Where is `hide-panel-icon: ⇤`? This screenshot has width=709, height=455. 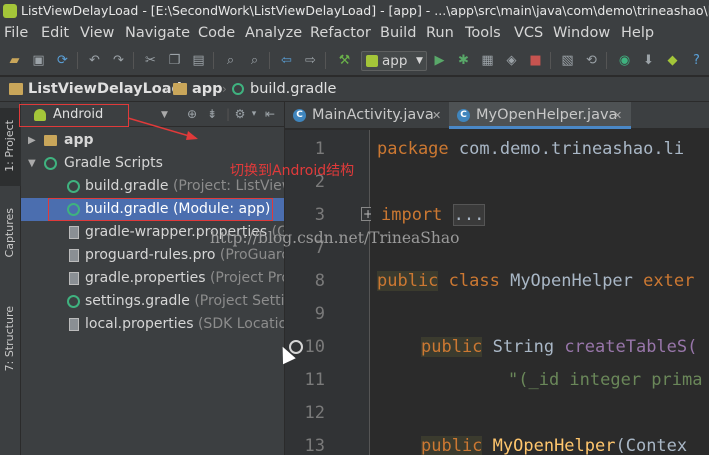 hide-panel-icon: ⇤ is located at coordinates (270, 114).